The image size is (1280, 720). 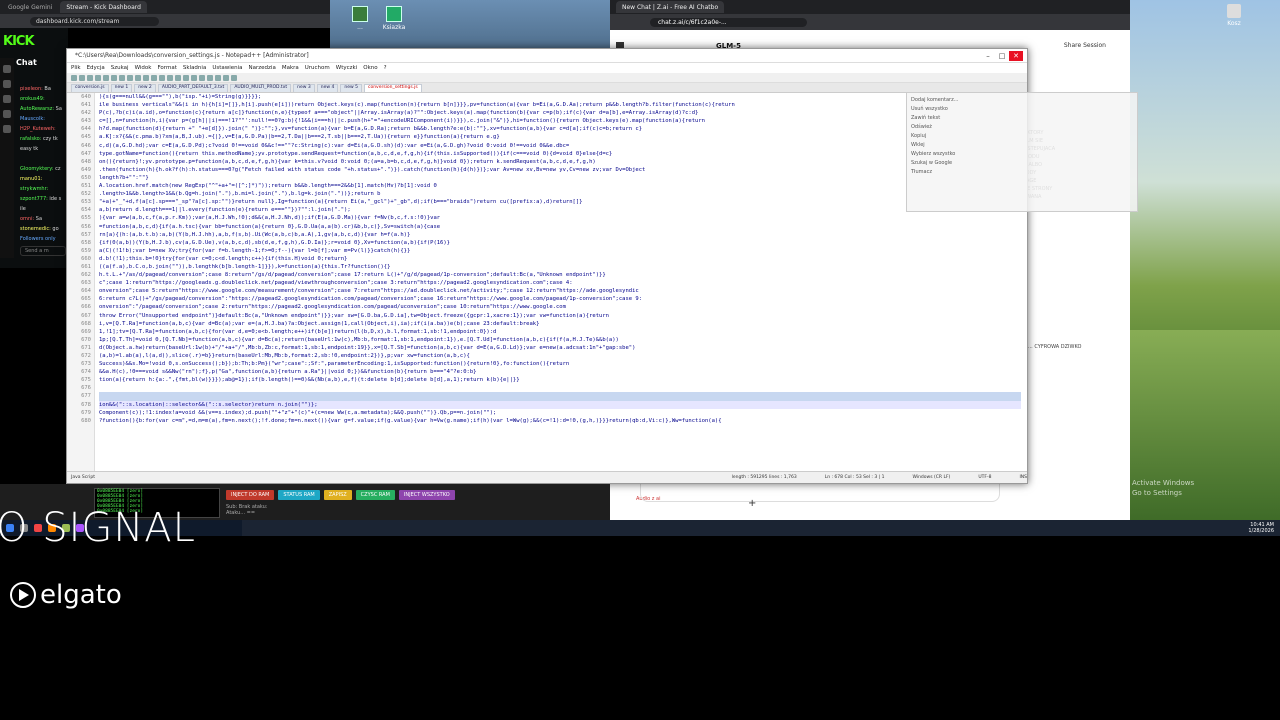 I want to click on editor-tab: new 5, so click(x=351, y=88).